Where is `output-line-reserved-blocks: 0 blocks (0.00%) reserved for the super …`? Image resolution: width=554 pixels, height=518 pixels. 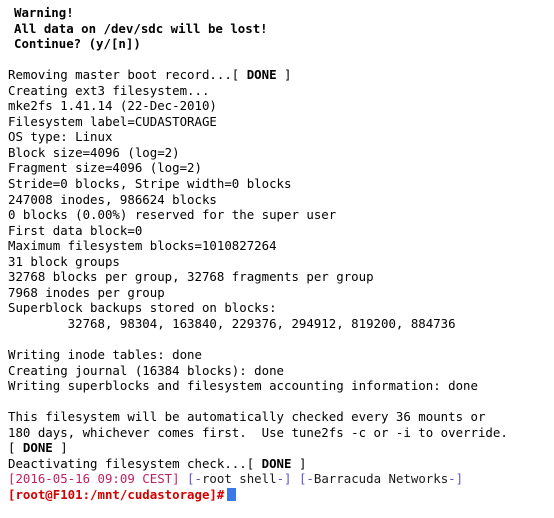
output-line-reserved-blocks: 0 blocks (0.00%) reserved for the super … is located at coordinates (172, 215).